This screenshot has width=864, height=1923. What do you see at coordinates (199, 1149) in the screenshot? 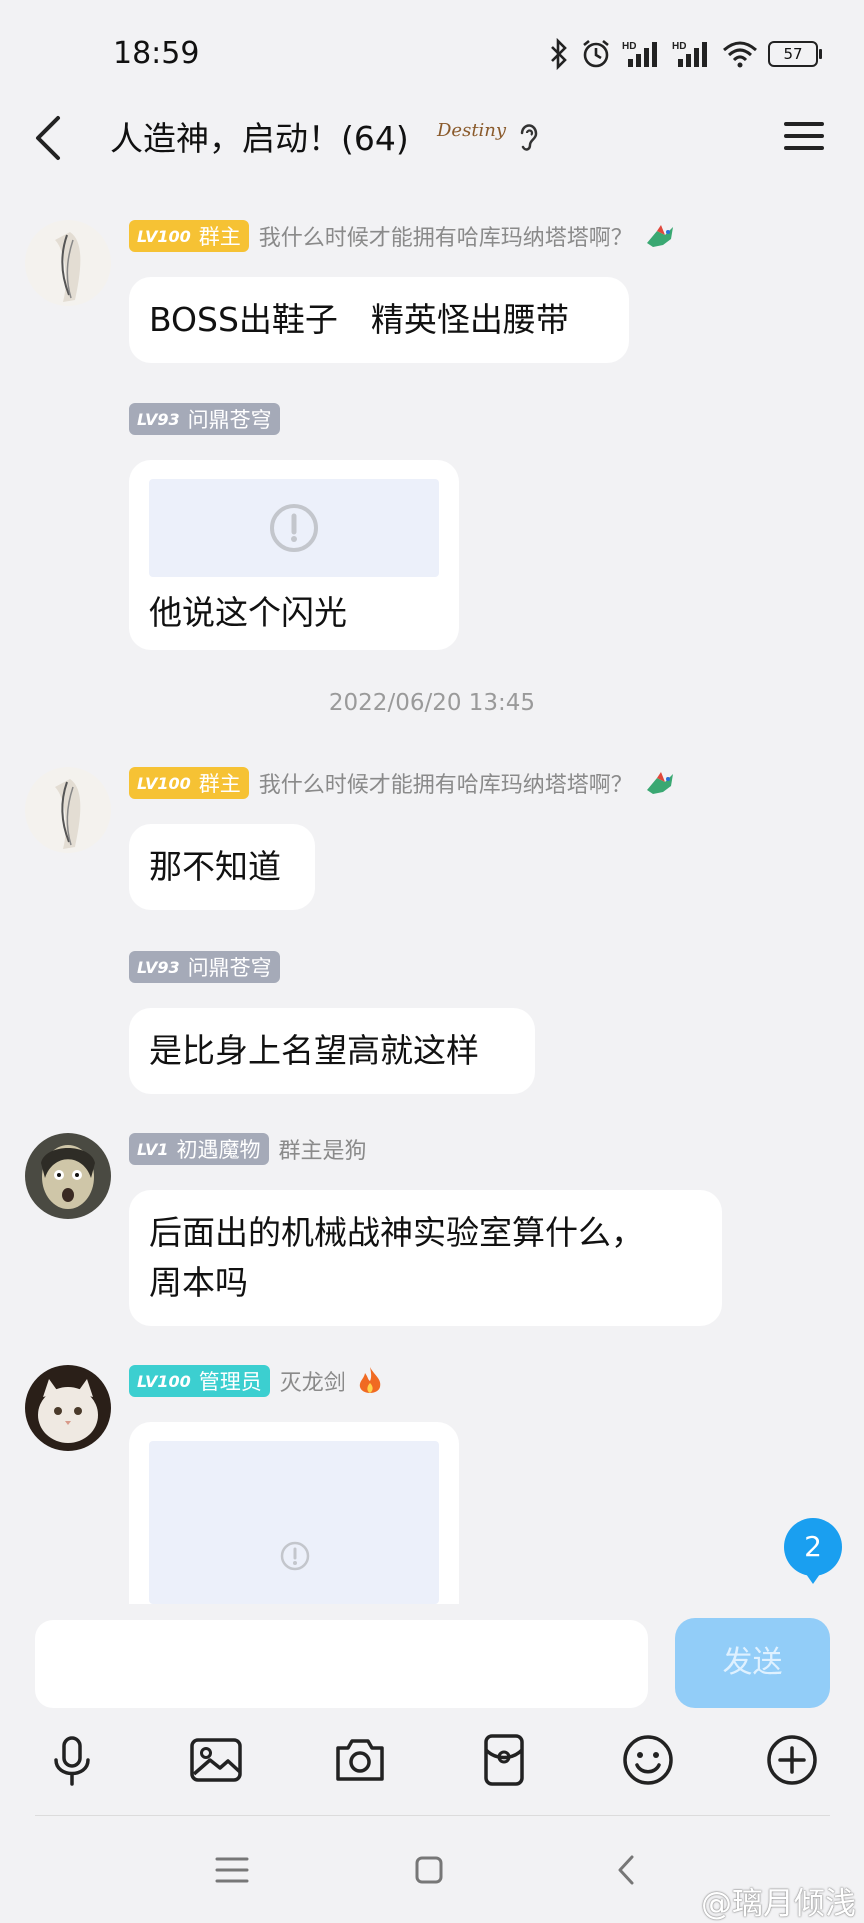
I see `level-tag: LV1 初遇魔物` at bounding box center [199, 1149].